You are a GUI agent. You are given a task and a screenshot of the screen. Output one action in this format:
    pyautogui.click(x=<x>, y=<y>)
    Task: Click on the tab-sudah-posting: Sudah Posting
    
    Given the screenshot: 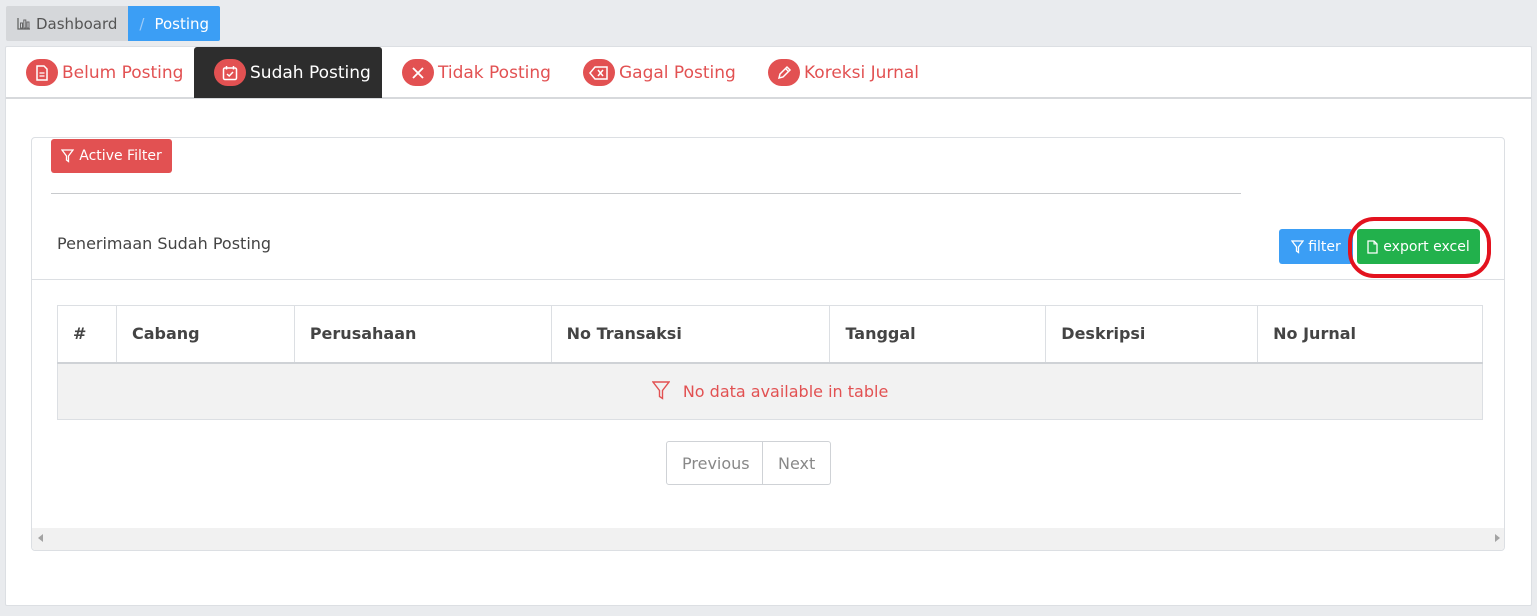 What is the action you would take?
    pyautogui.click(x=288, y=72)
    